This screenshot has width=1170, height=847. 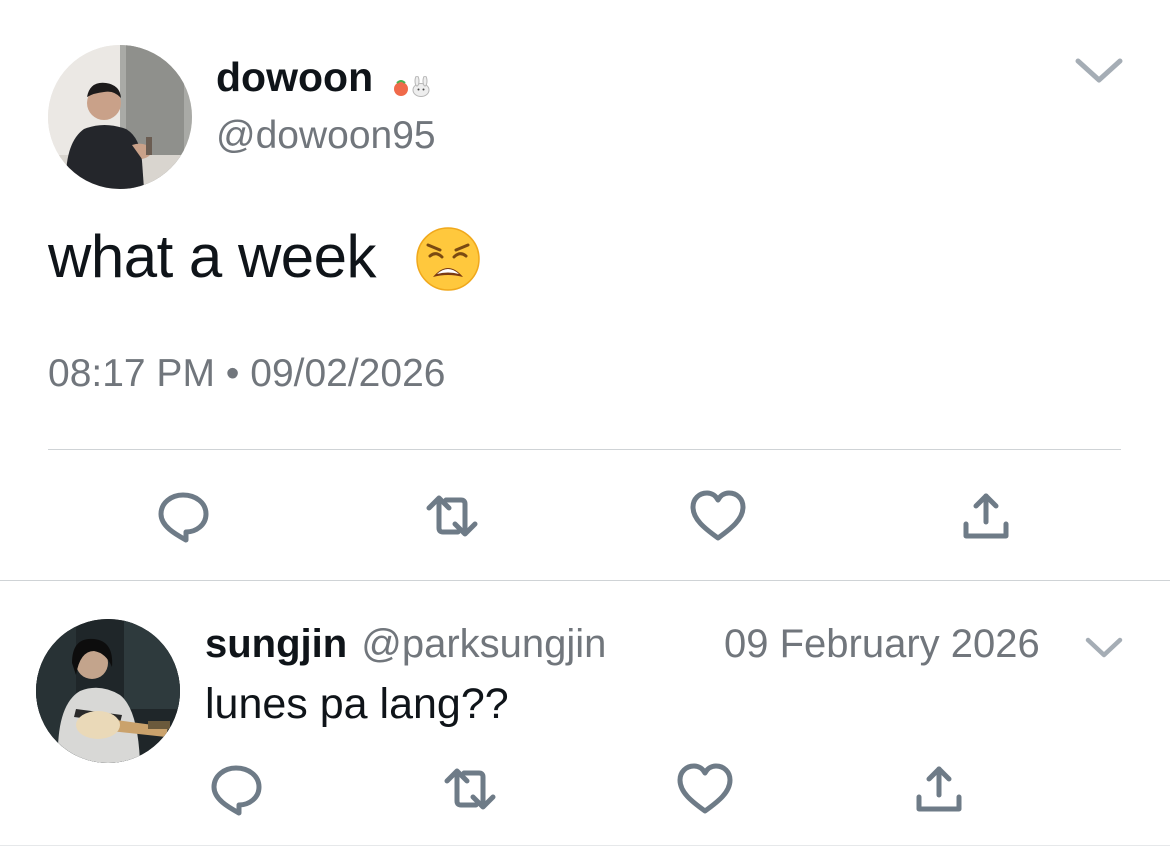 I want to click on reply-avatar, so click(x=108, y=691).